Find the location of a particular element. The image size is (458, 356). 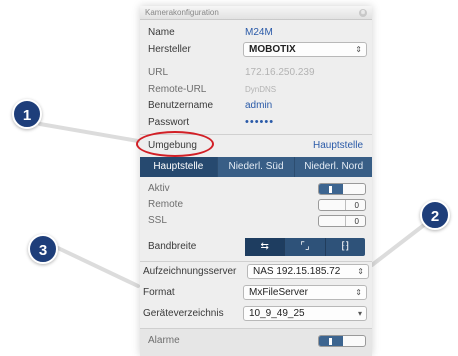

ssl-label: SSL is located at coordinates (157, 220).